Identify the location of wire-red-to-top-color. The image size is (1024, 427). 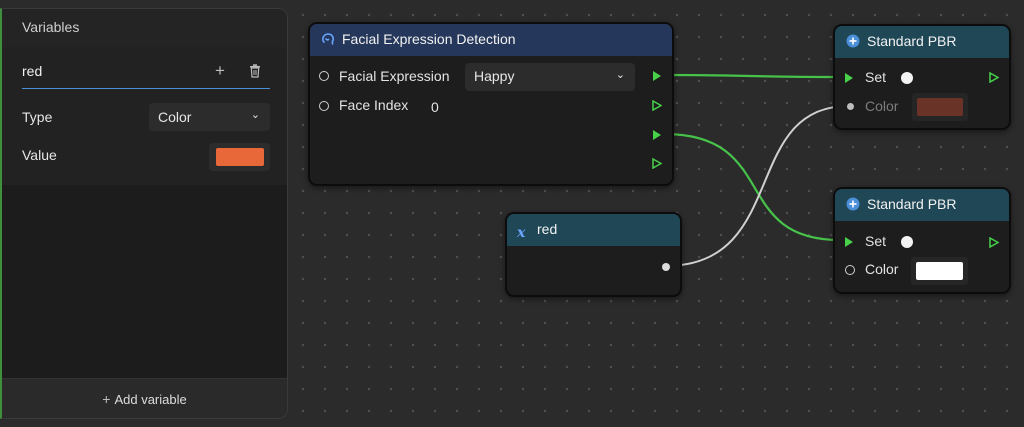
(757, 186).